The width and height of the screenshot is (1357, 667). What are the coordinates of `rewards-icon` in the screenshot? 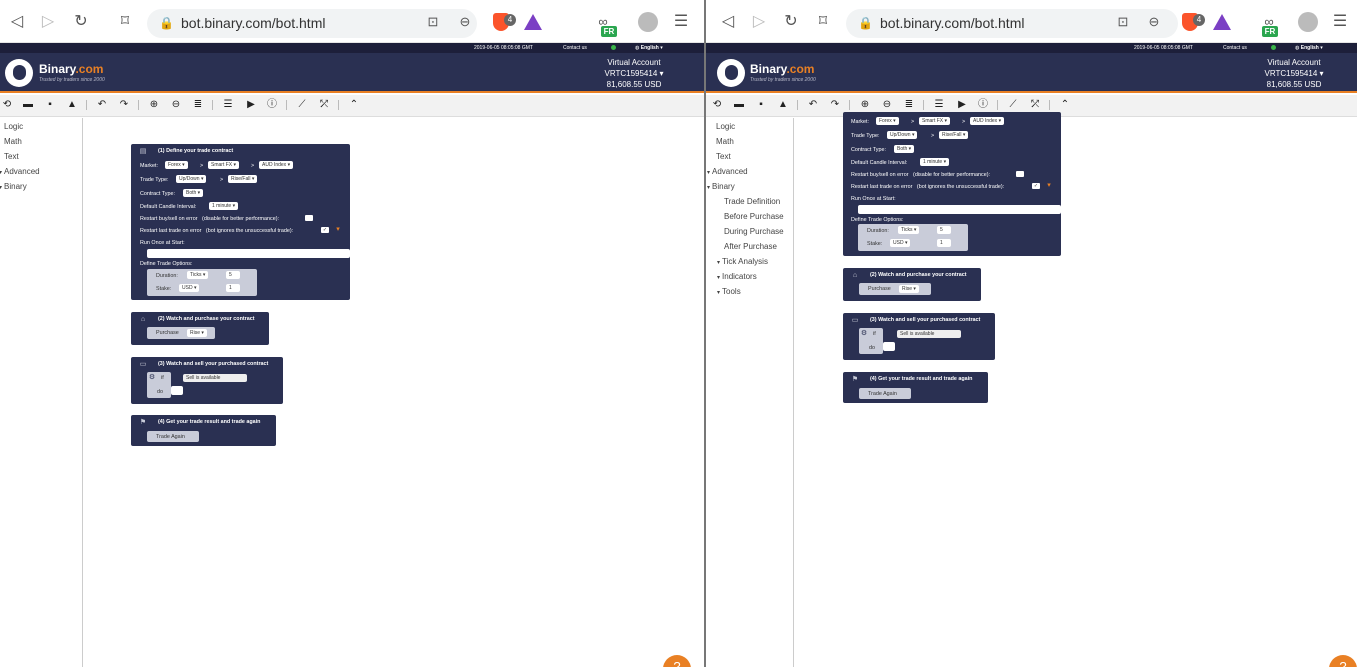 It's located at (533, 22).